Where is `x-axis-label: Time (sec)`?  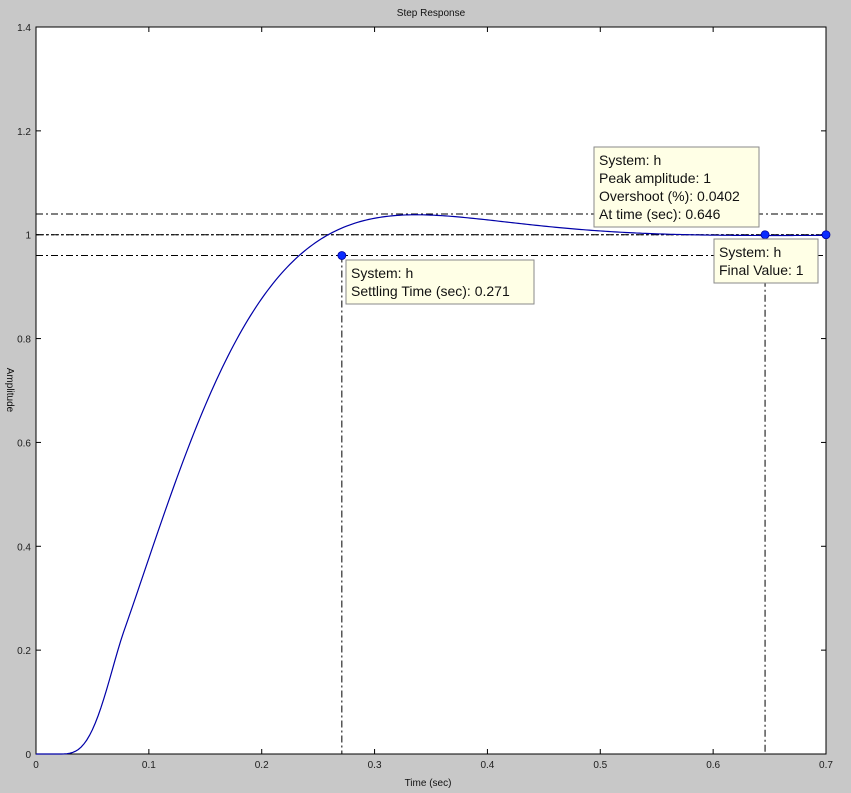 x-axis-label: Time (sec) is located at coordinates (428, 783).